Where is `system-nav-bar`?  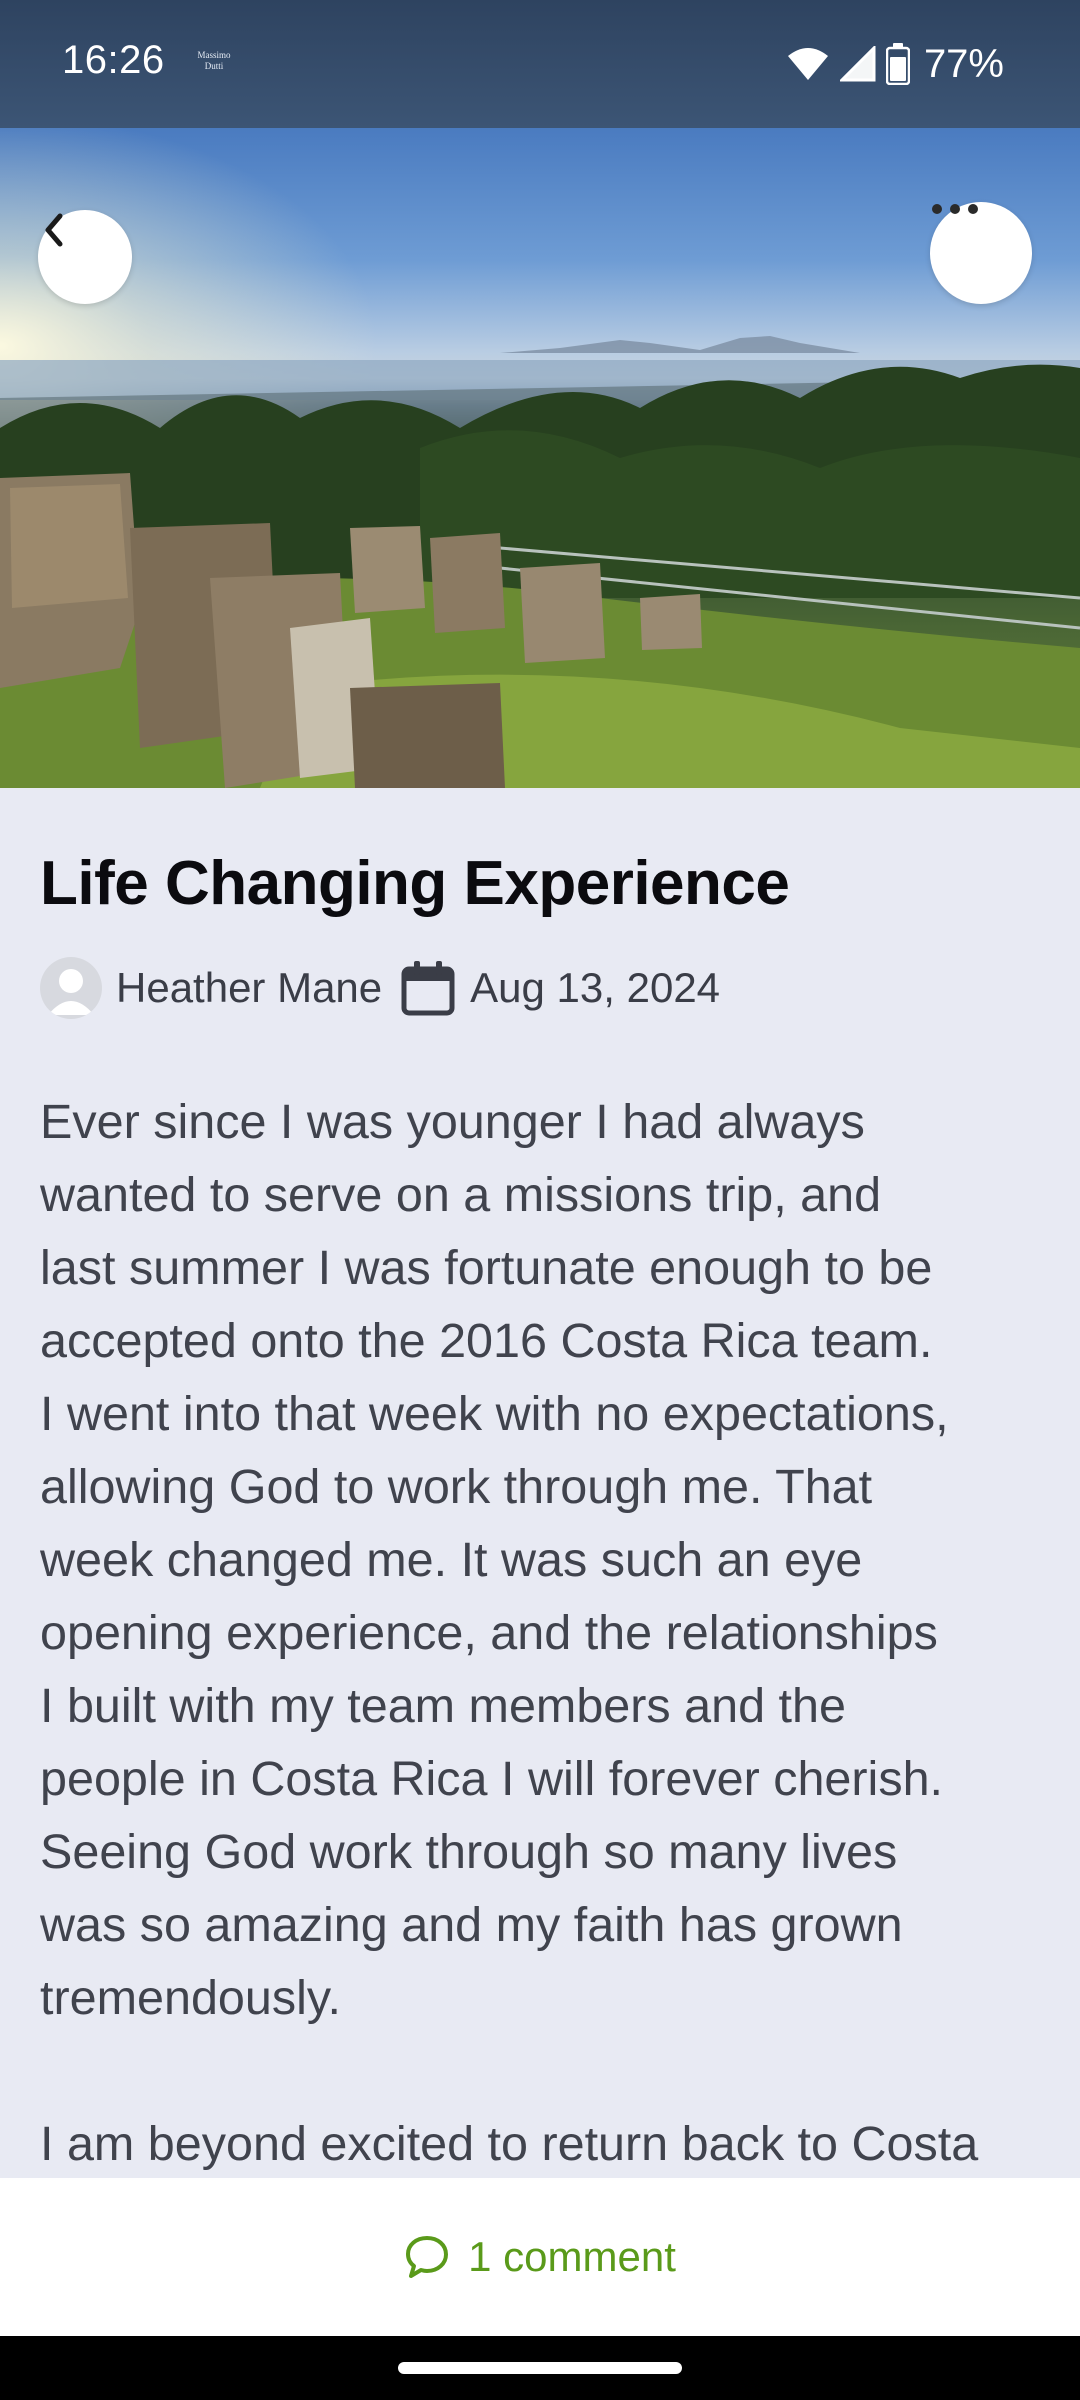 system-nav-bar is located at coordinates (540, 2368).